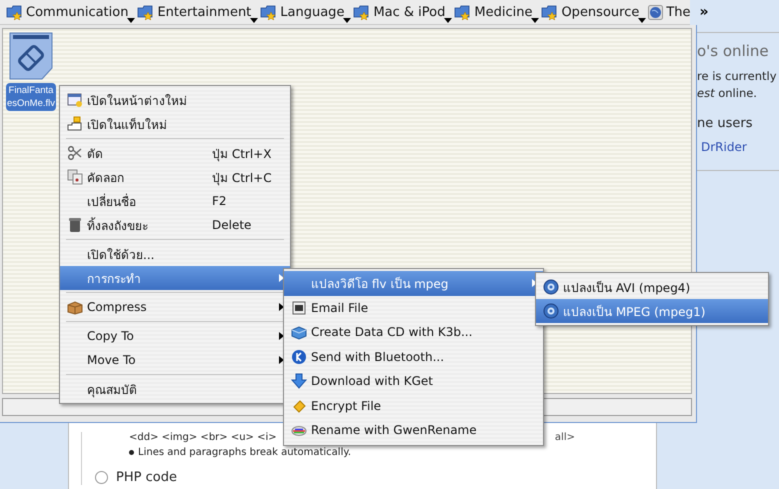 Image resolution: width=779 pixels, height=489 pixels. Describe the element at coordinates (725, 123) in the screenshot. I see `users-heading: ne users` at that location.